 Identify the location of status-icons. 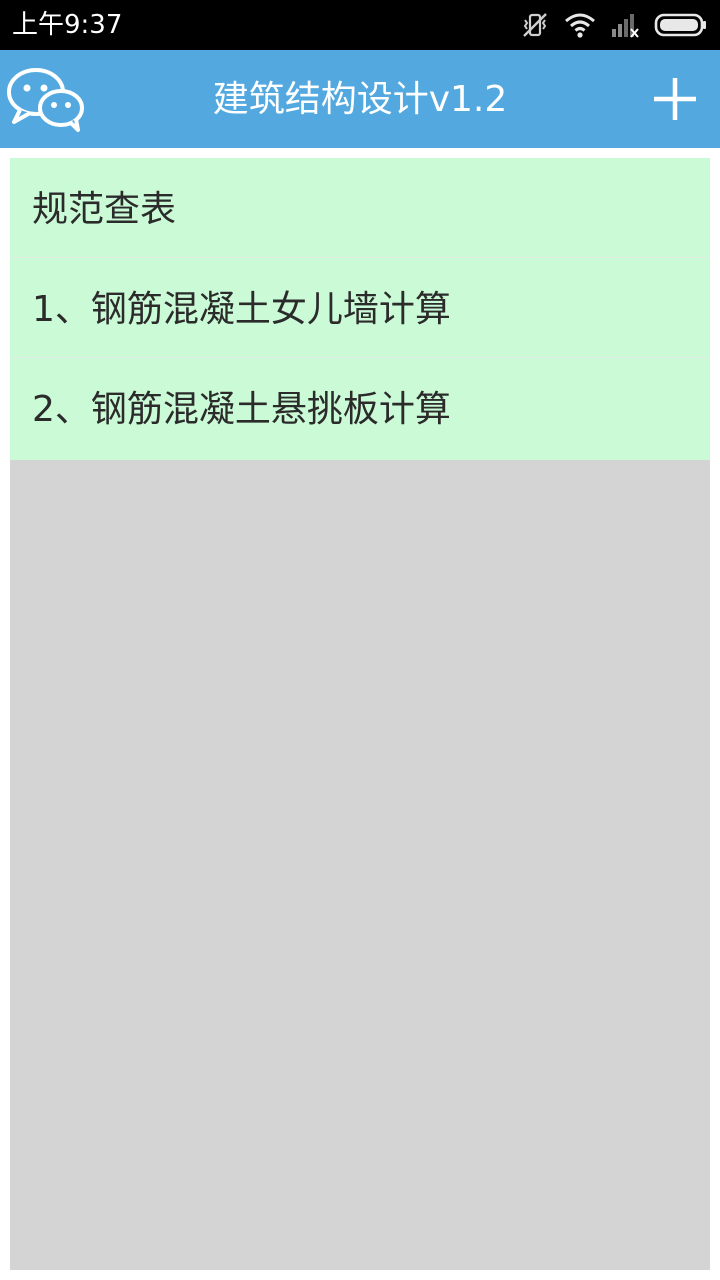
(614, 25).